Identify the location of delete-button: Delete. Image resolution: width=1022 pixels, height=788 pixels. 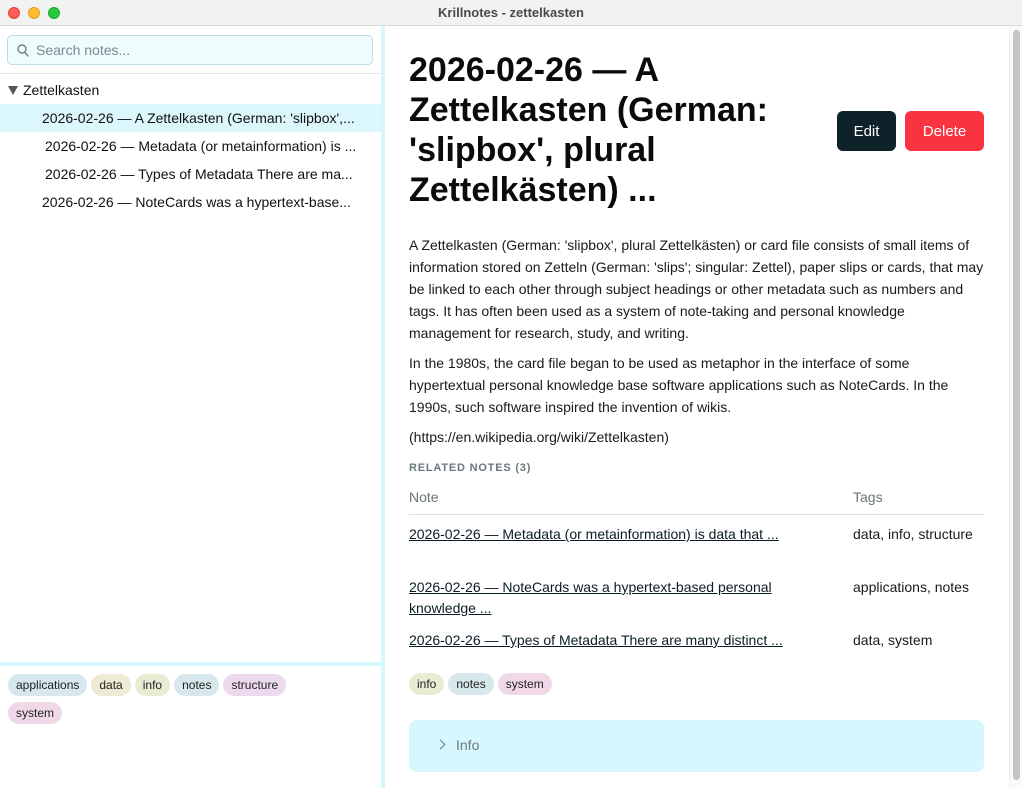
(944, 131).